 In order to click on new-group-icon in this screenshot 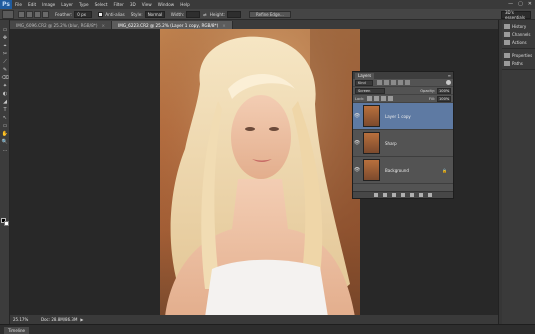, I will do `click(412, 195)`.